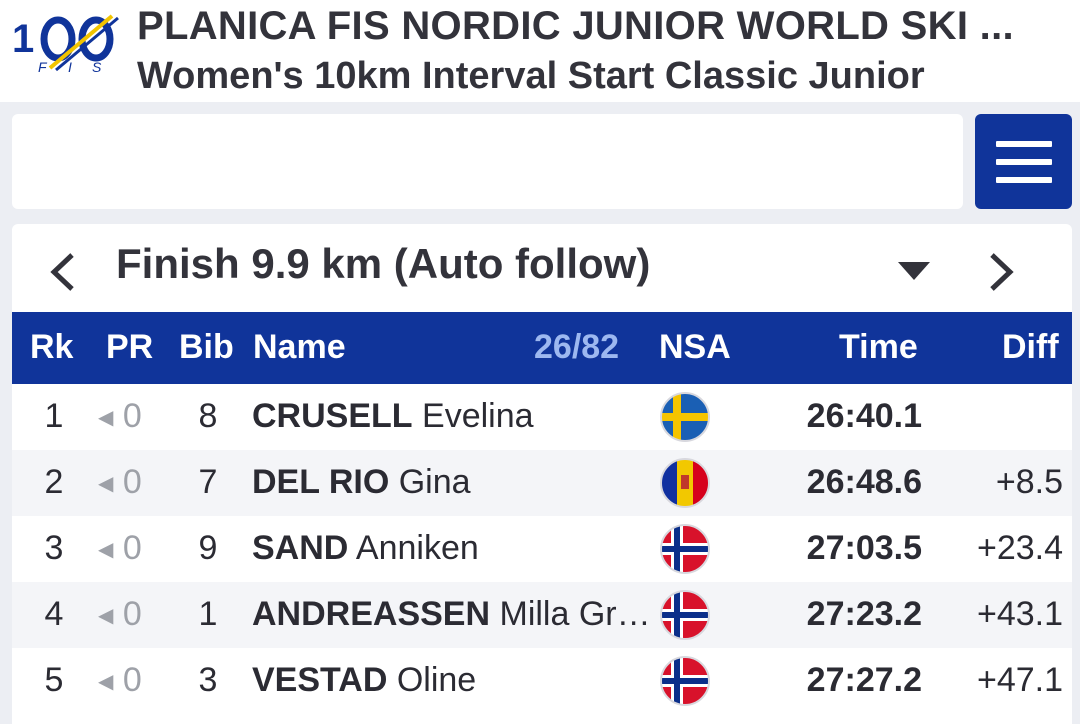 The width and height of the screenshot is (1080, 724). I want to click on rank-cell: 3, so click(54, 548).